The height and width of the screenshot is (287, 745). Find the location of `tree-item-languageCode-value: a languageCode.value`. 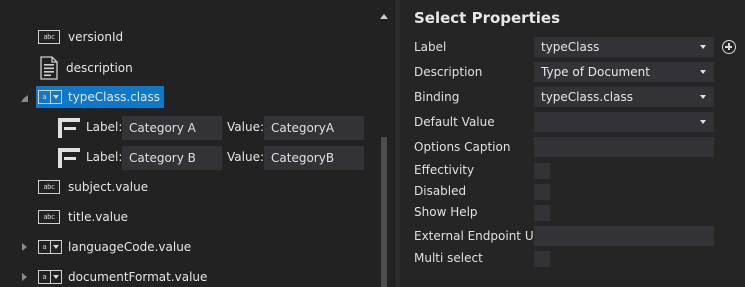

tree-item-languageCode-value: a languageCode.value is located at coordinates (114, 247).